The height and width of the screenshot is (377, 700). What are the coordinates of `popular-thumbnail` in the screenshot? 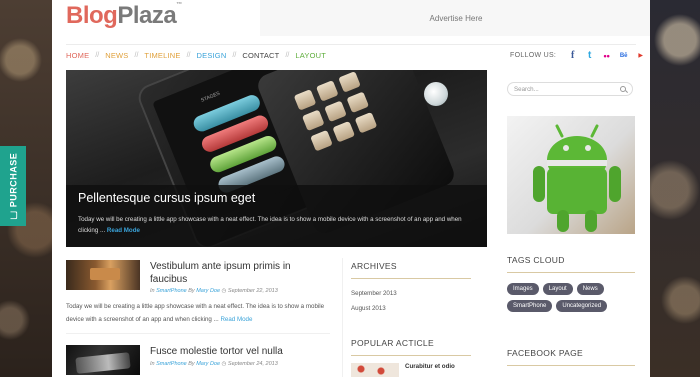 It's located at (375, 370).